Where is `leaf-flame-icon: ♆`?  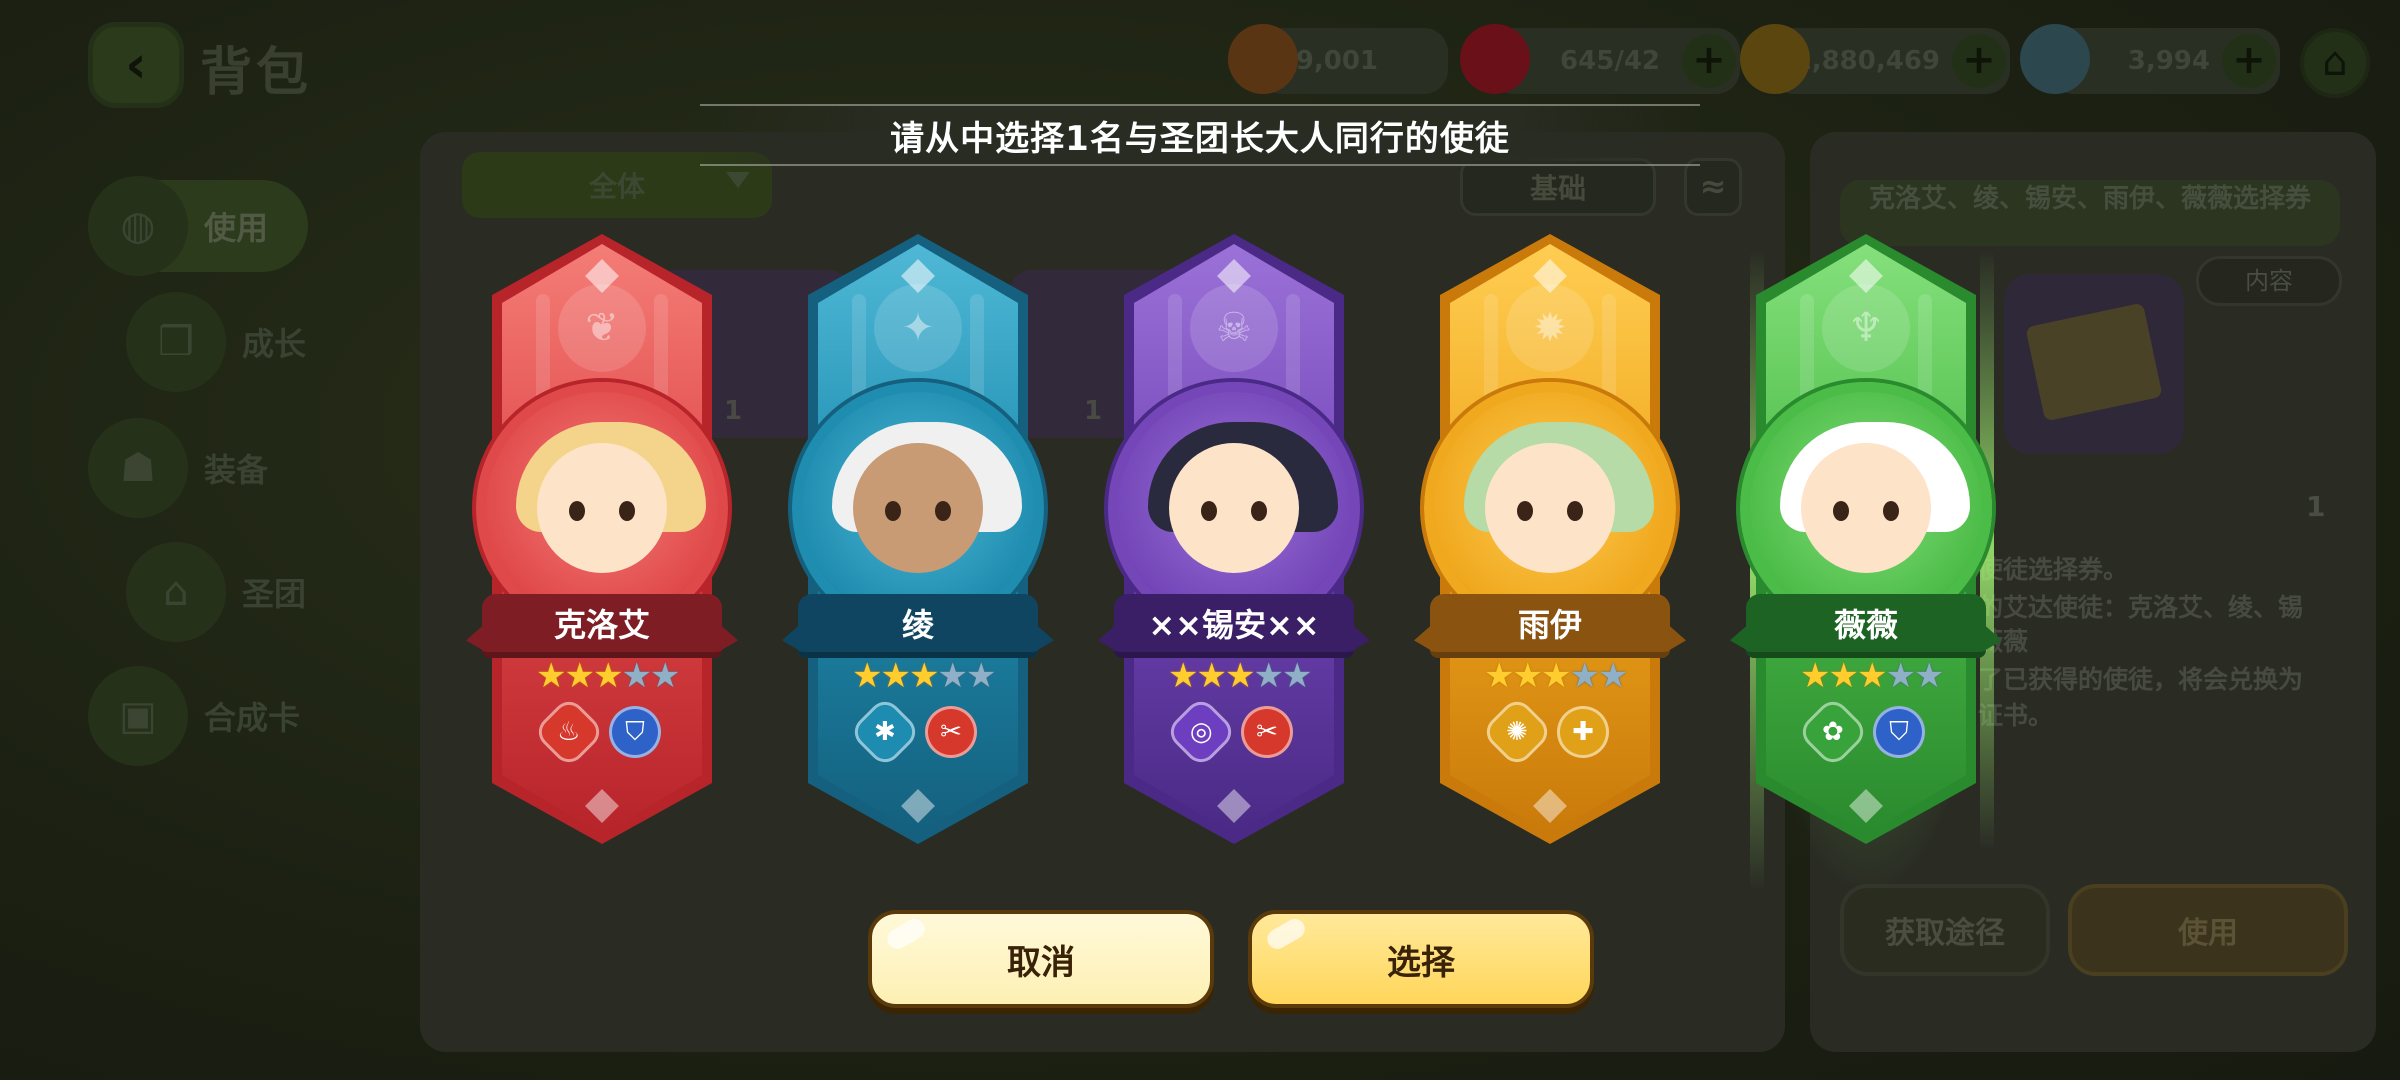
leaf-flame-icon: ♆ is located at coordinates (1866, 328).